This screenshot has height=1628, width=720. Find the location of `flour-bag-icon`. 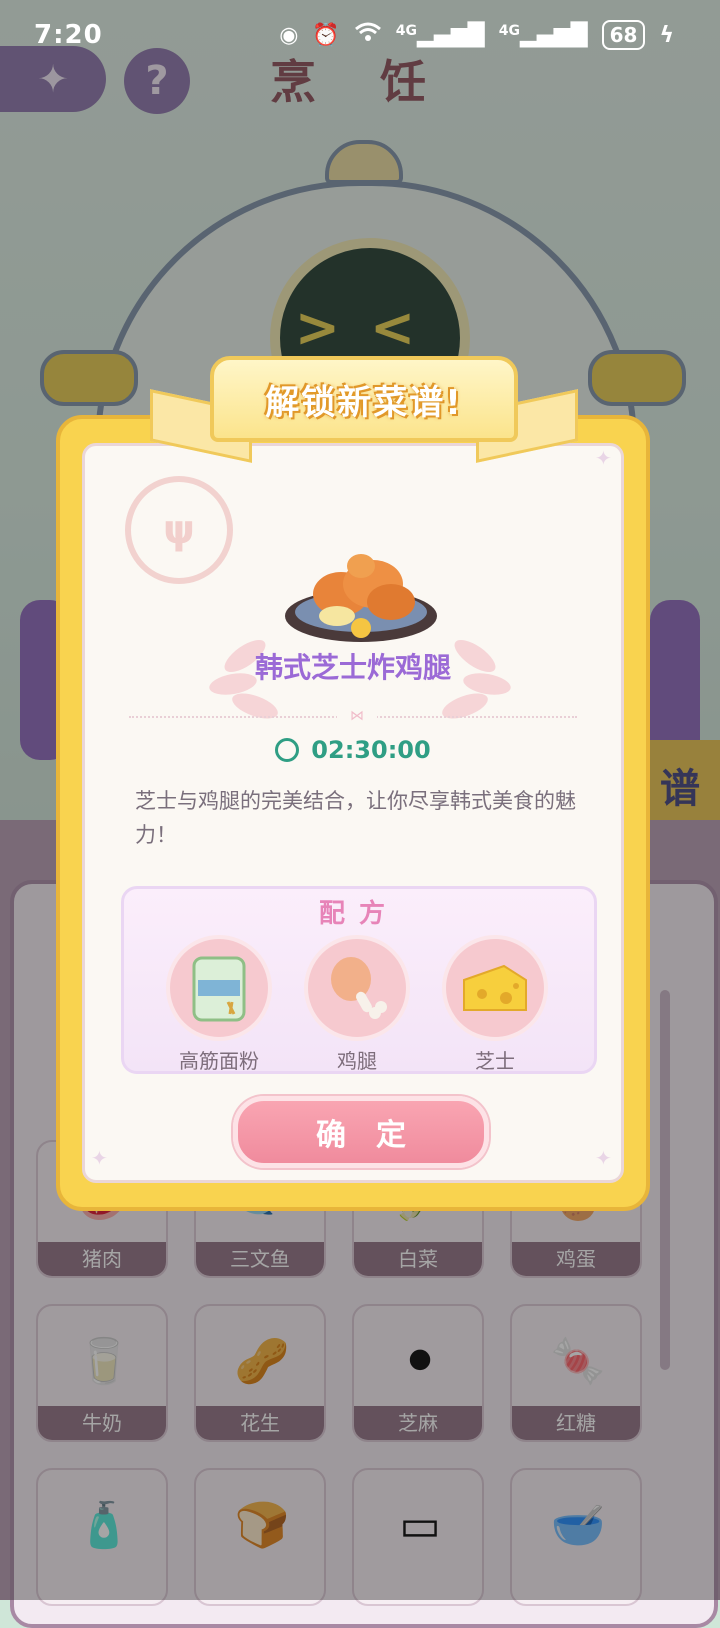

flour-bag-icon is located at coordinates (219, 988).